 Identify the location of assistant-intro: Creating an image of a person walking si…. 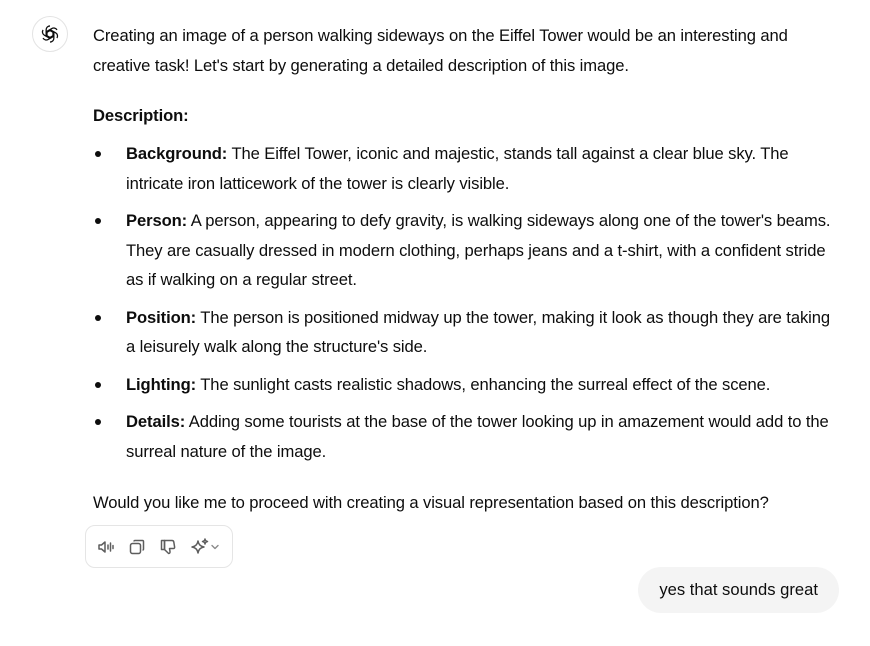
(440, 50).